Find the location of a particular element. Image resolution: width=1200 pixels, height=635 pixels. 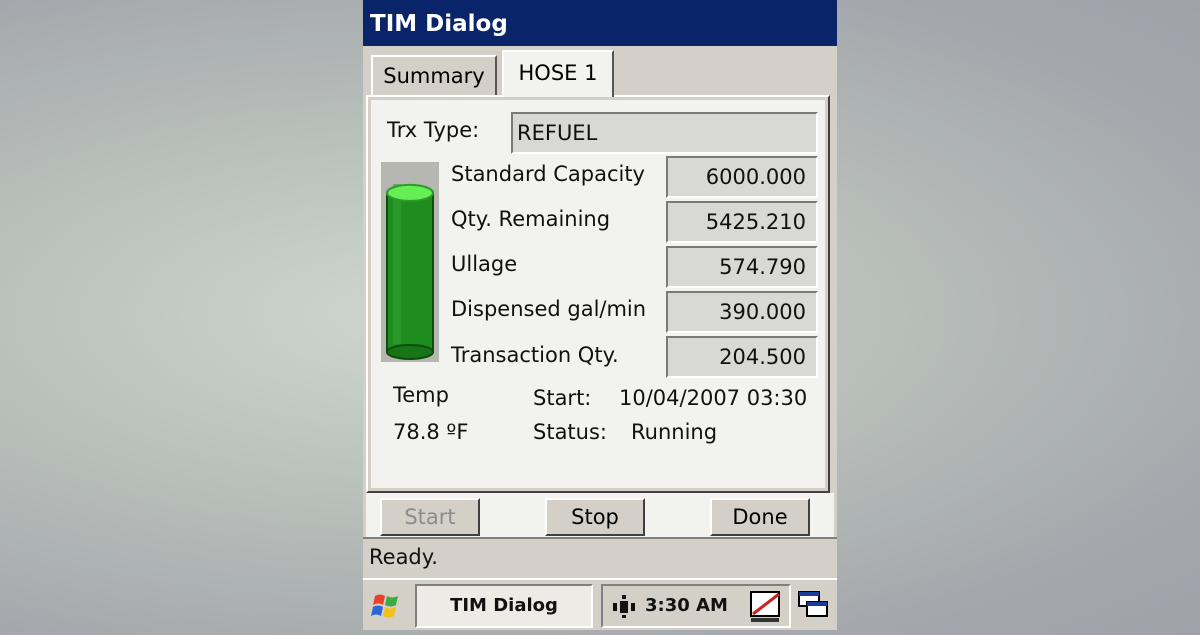

dispensed-rate-field: 390.000 is located at coordinates (742, 312).